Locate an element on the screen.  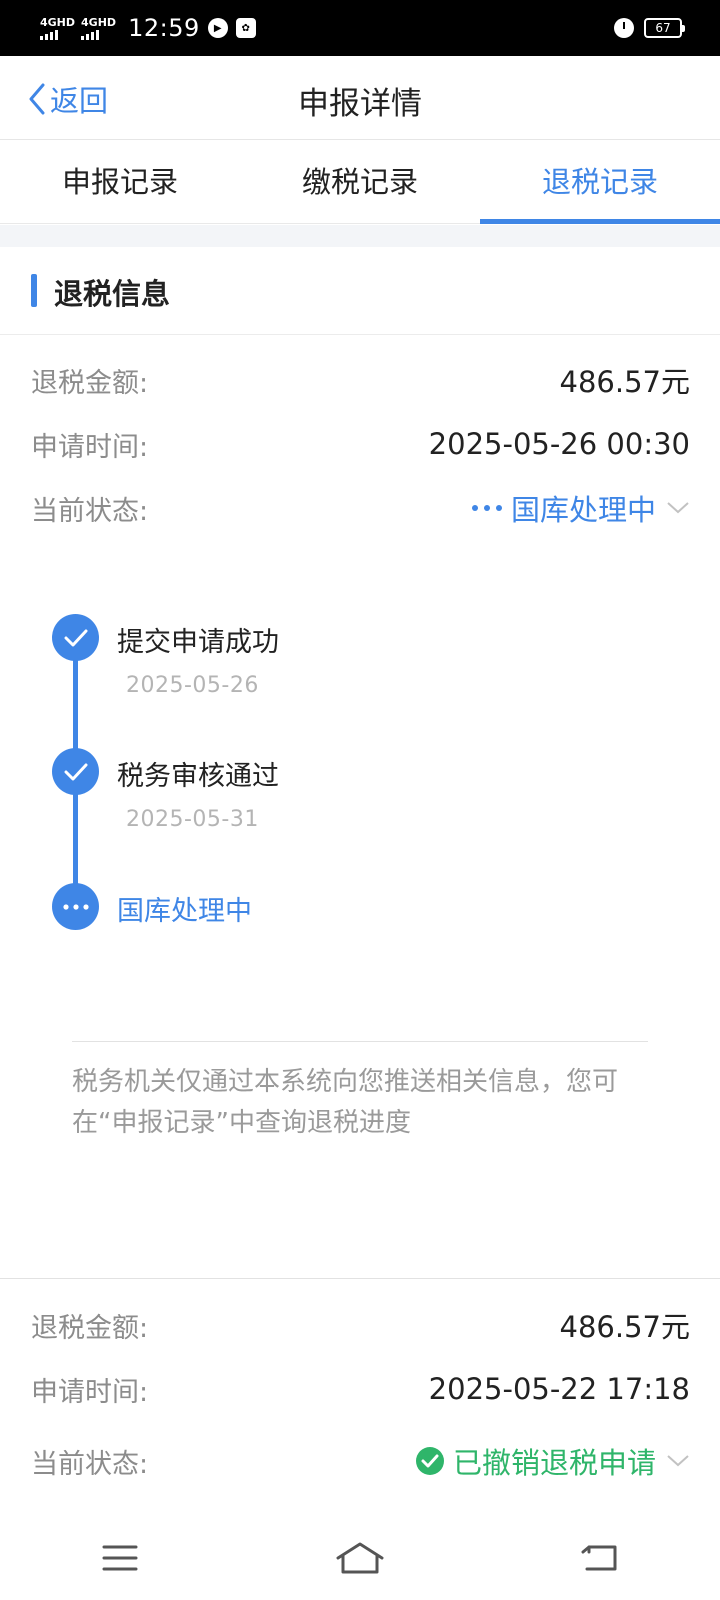
timeline-step-1-date: 2025-05-26 is located at coordinates (192, 685).